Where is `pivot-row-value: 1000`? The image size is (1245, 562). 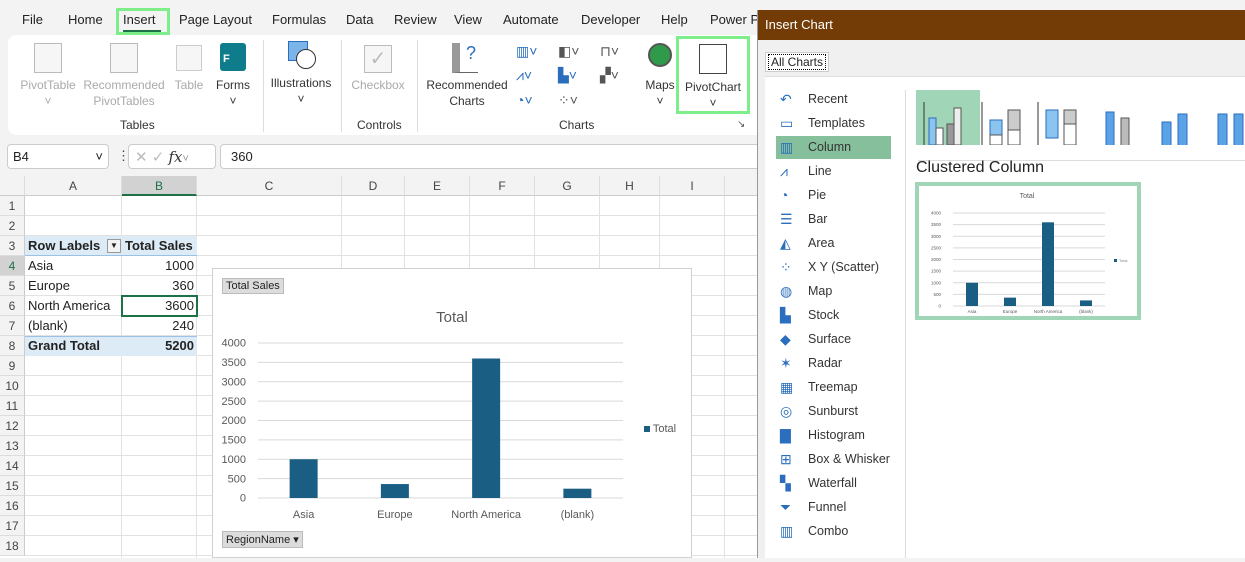 pivot-row-value: 1000 is located at coordinates (159, 266).